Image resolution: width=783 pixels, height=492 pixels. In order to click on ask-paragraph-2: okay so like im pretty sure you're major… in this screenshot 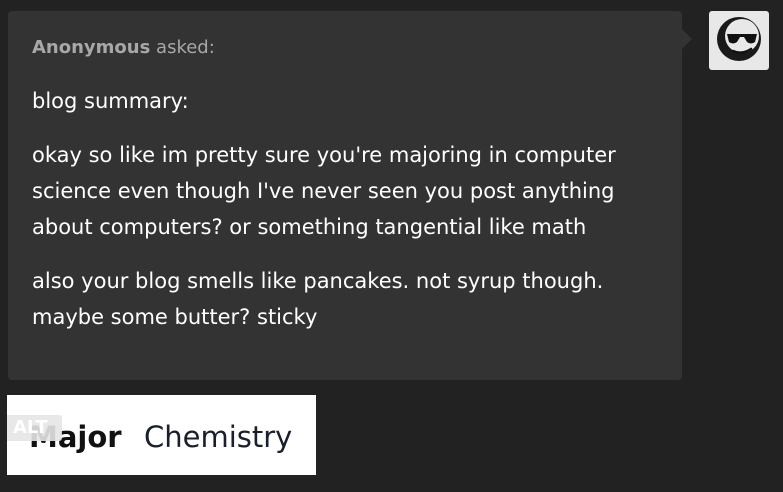, I will do `click(324, 191)`.